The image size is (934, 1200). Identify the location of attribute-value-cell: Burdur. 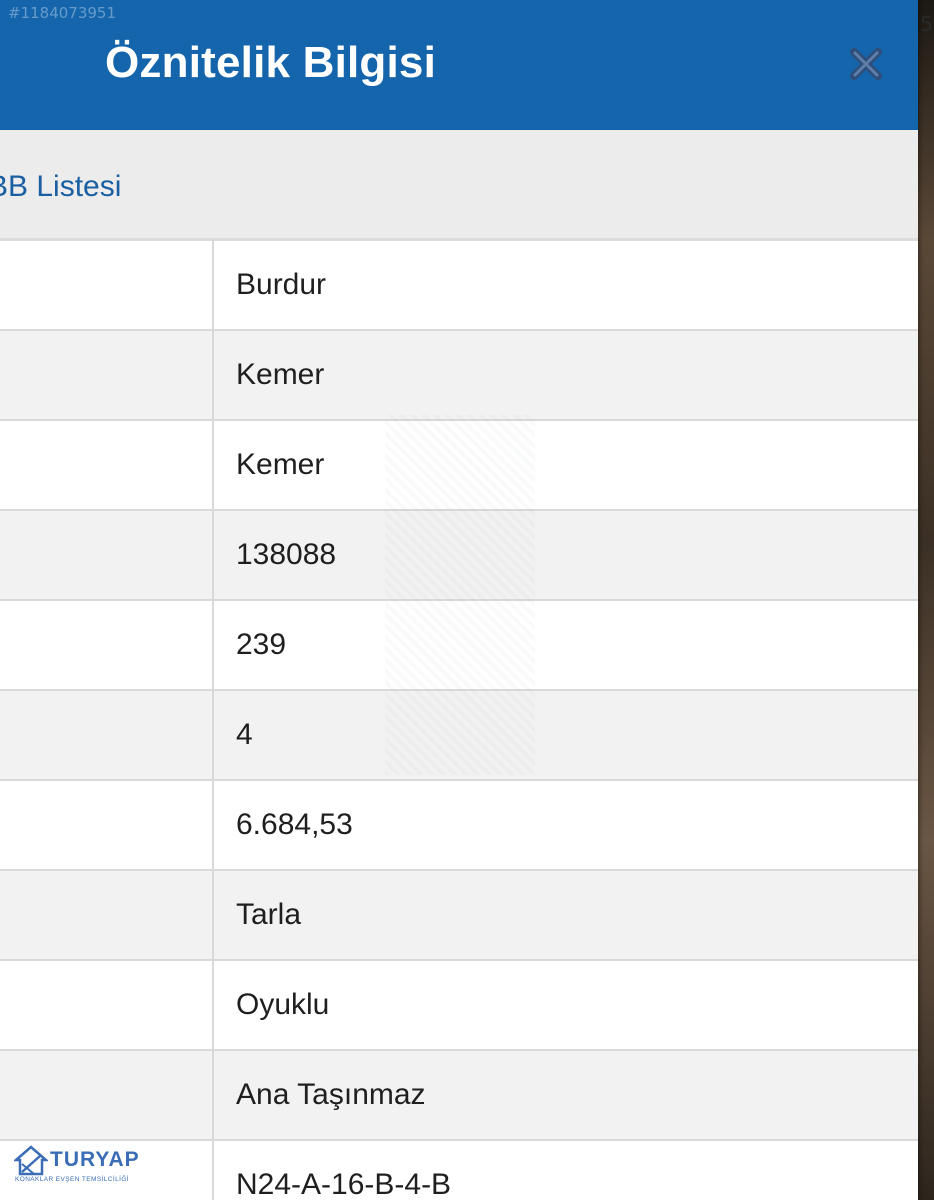
(281, 284).